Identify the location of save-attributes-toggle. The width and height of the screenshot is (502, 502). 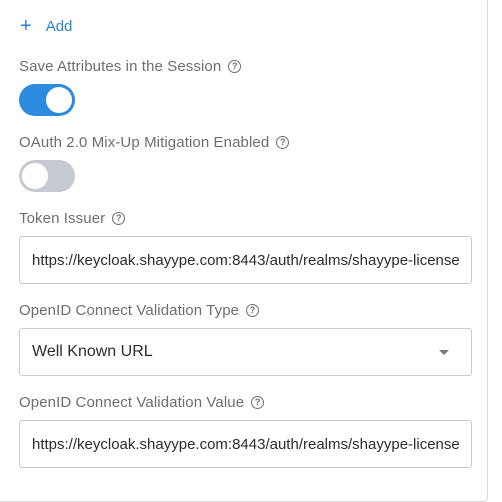
(47, 100).